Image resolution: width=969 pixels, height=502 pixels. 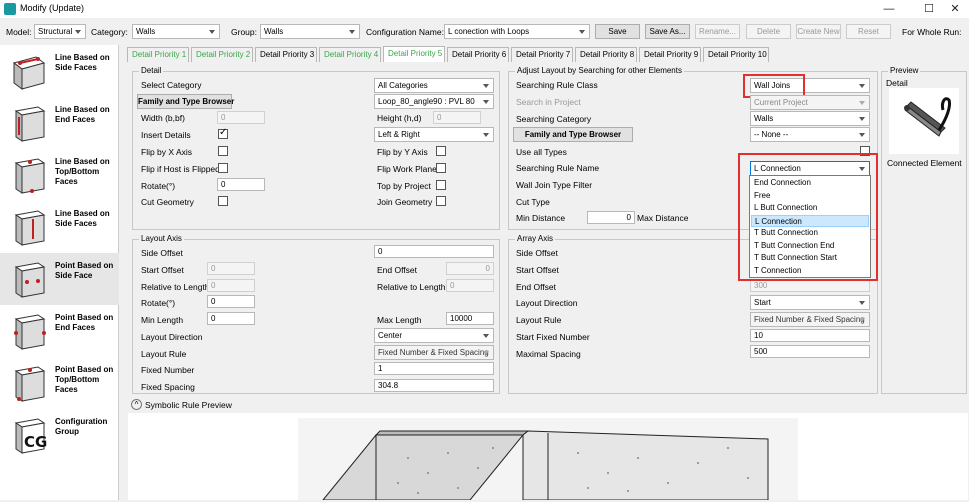 What do you see at coordinates (30, 384) in the screenshot?
I see `point-top-bottom-faces-icon` at bounding box center [30, 384].